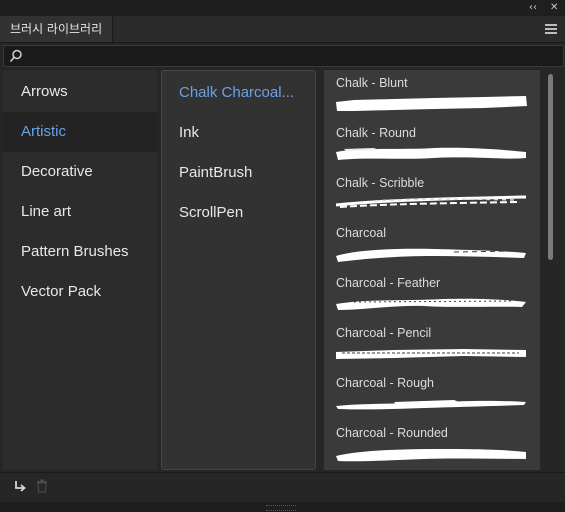 This screenshot has height=512, width=565. I want to click on category-item-decorative: Decorative, so click(80, 172).